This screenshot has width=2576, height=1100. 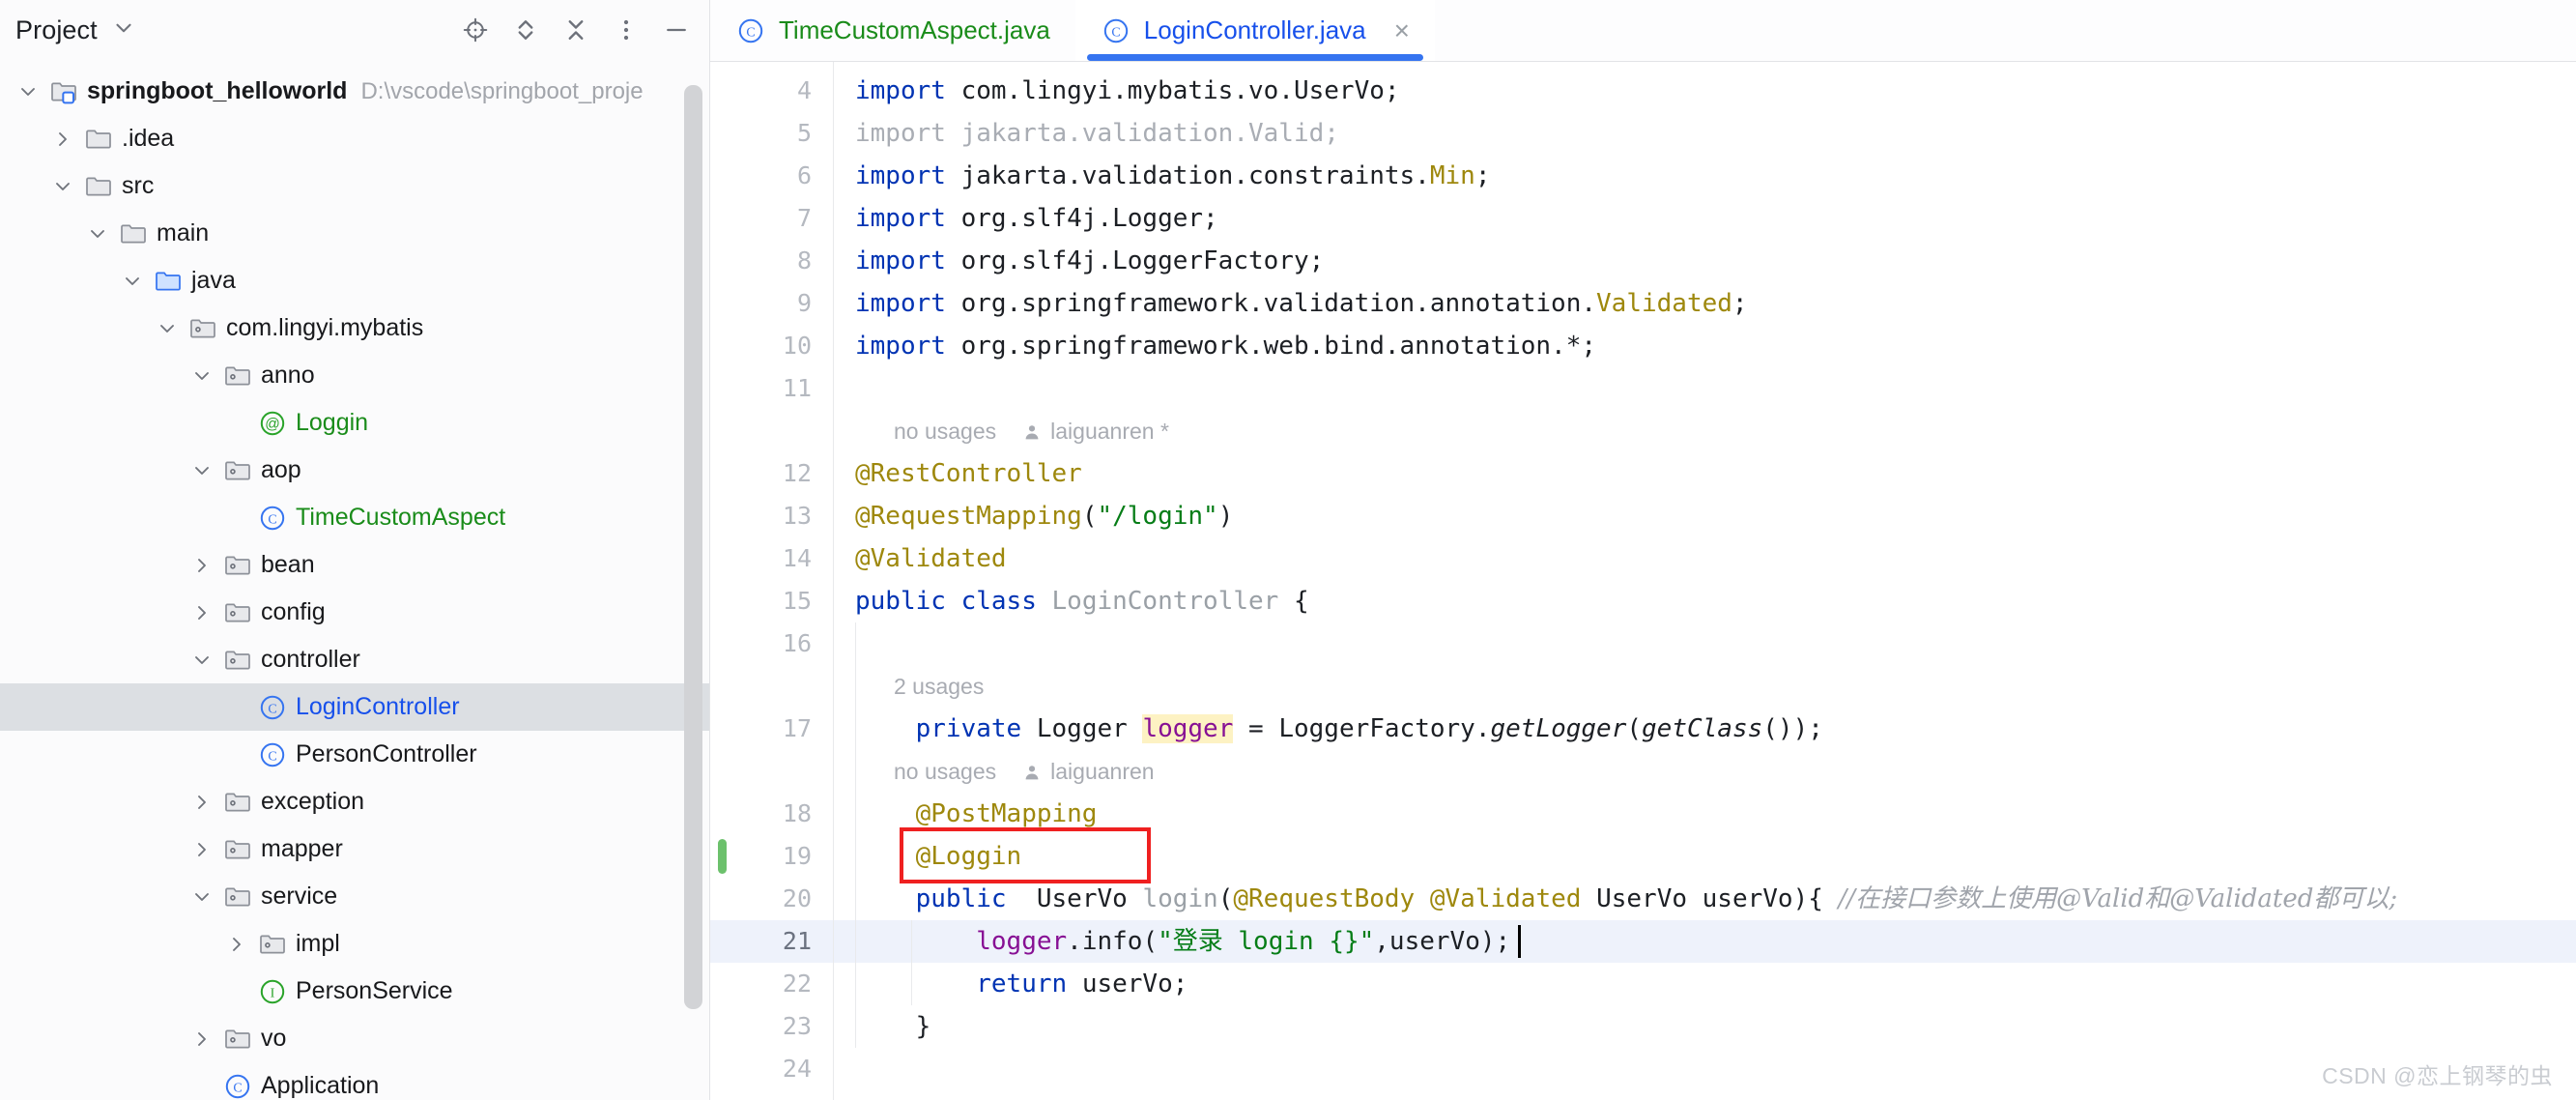 What do you see at coordinates (1705, 984) in the screenshot?
I see `code-line-22: return userVo;` at bounding box center [1705, 984].